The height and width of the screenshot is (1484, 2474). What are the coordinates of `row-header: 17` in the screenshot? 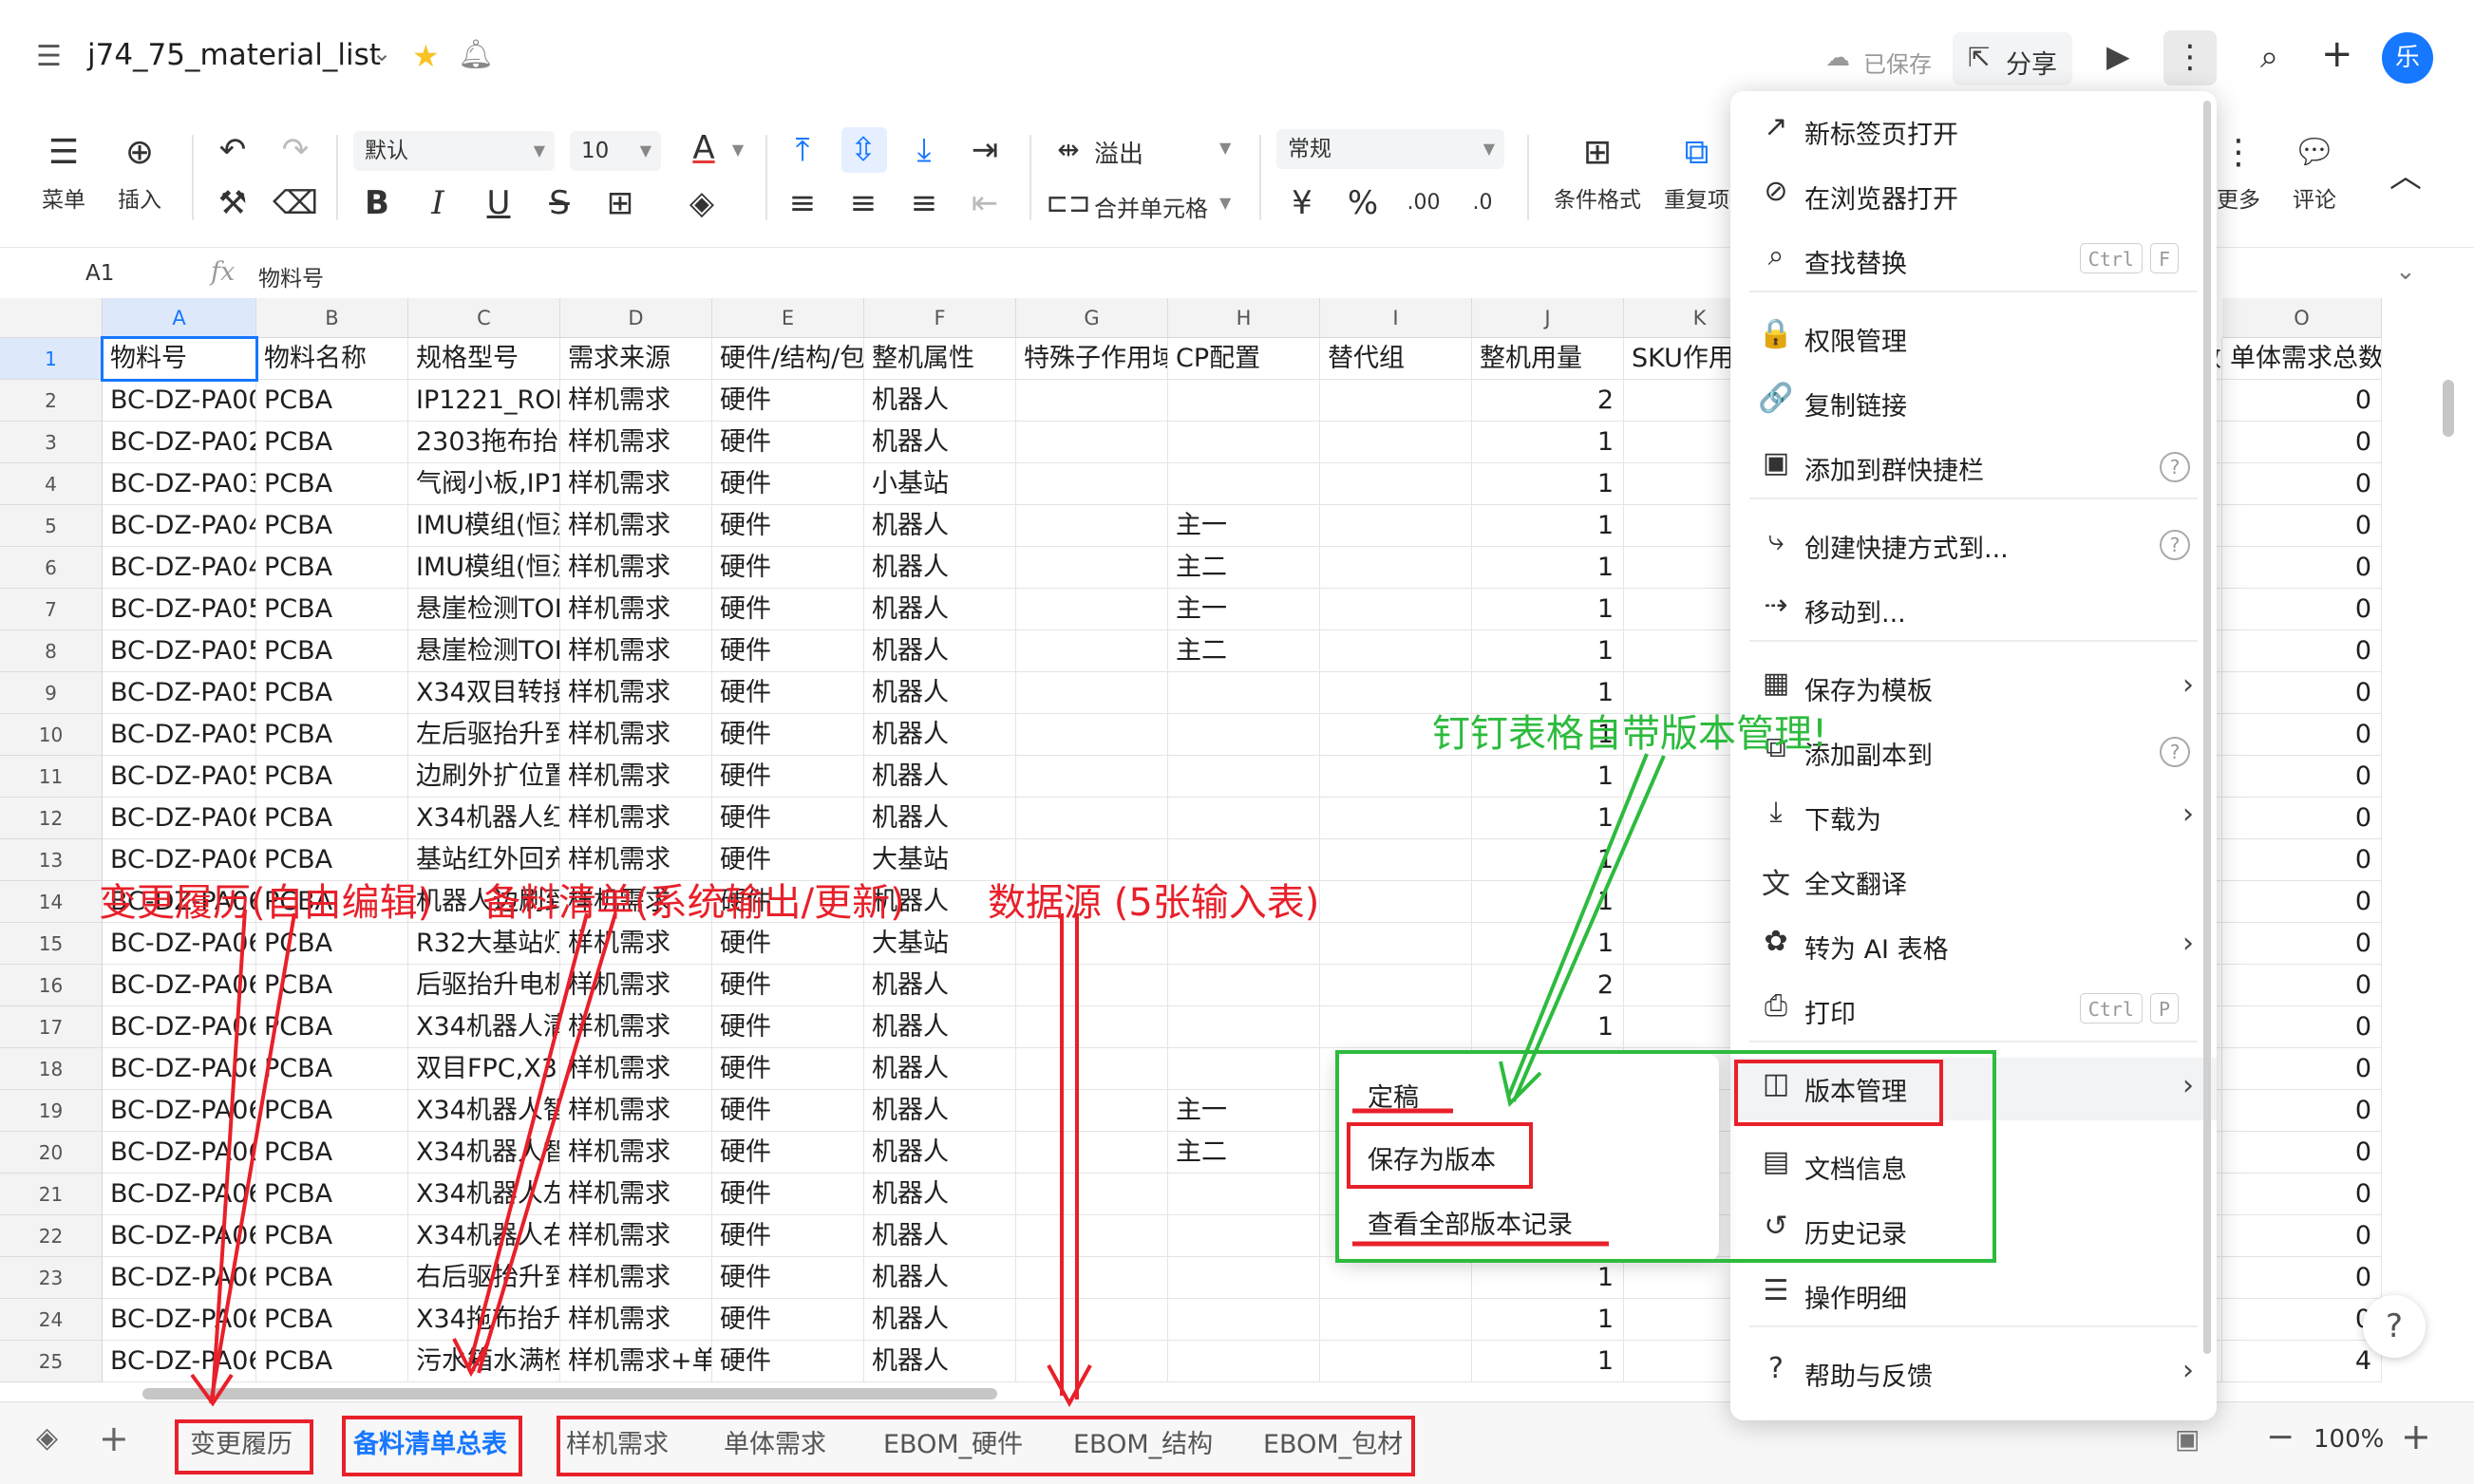 It's located at (51, 1027).